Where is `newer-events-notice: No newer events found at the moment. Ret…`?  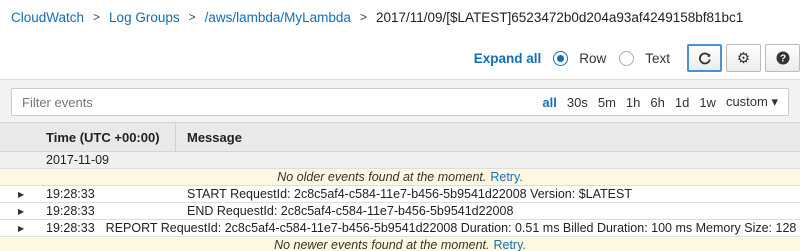
newer-events-notice: No newer events found at the moment. Ret… is located at coordinates (400, 244).